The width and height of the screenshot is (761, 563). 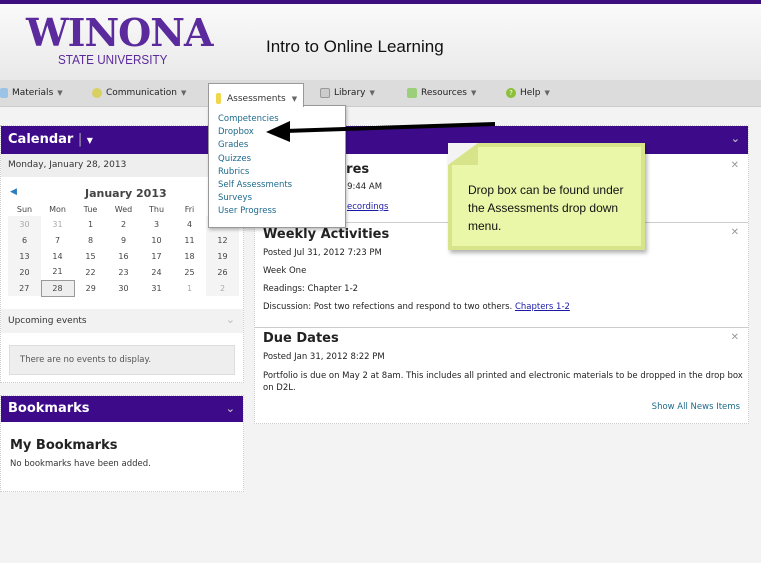 What do you see at coordinates (278, 131) in the screenshot?
I see `arrow-head-icon` at bounding box center [278, 131].